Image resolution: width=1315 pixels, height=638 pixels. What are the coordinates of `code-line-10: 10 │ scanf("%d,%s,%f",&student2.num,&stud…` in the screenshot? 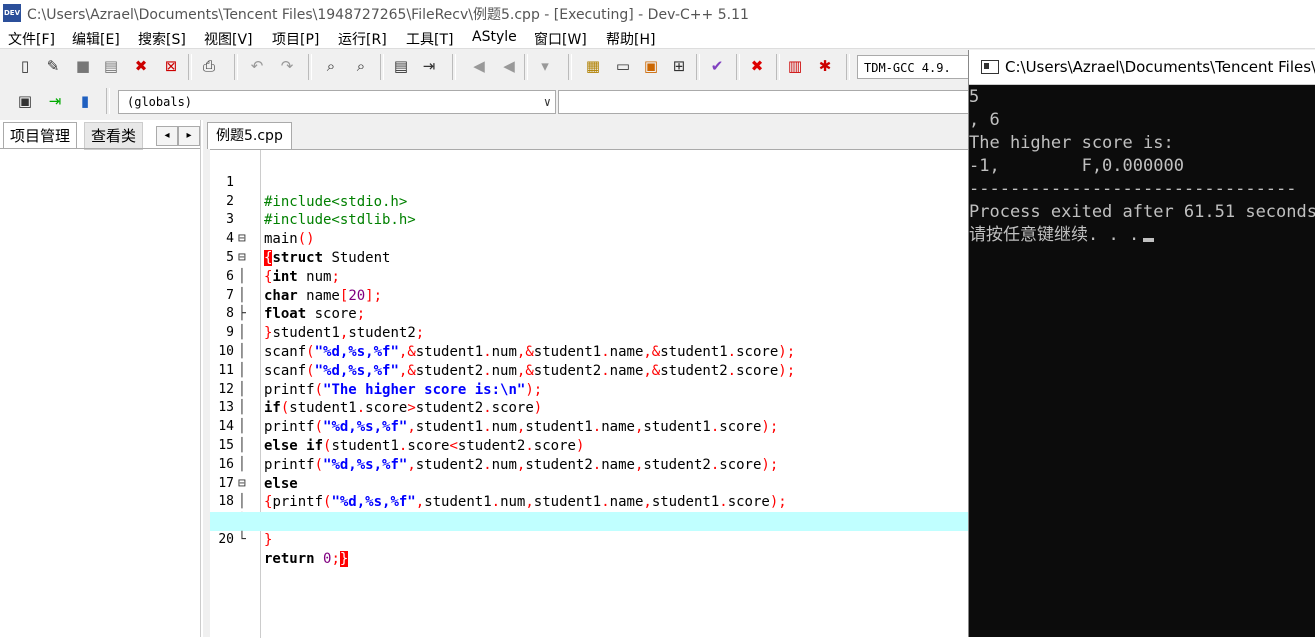 It's located at (507, 361).